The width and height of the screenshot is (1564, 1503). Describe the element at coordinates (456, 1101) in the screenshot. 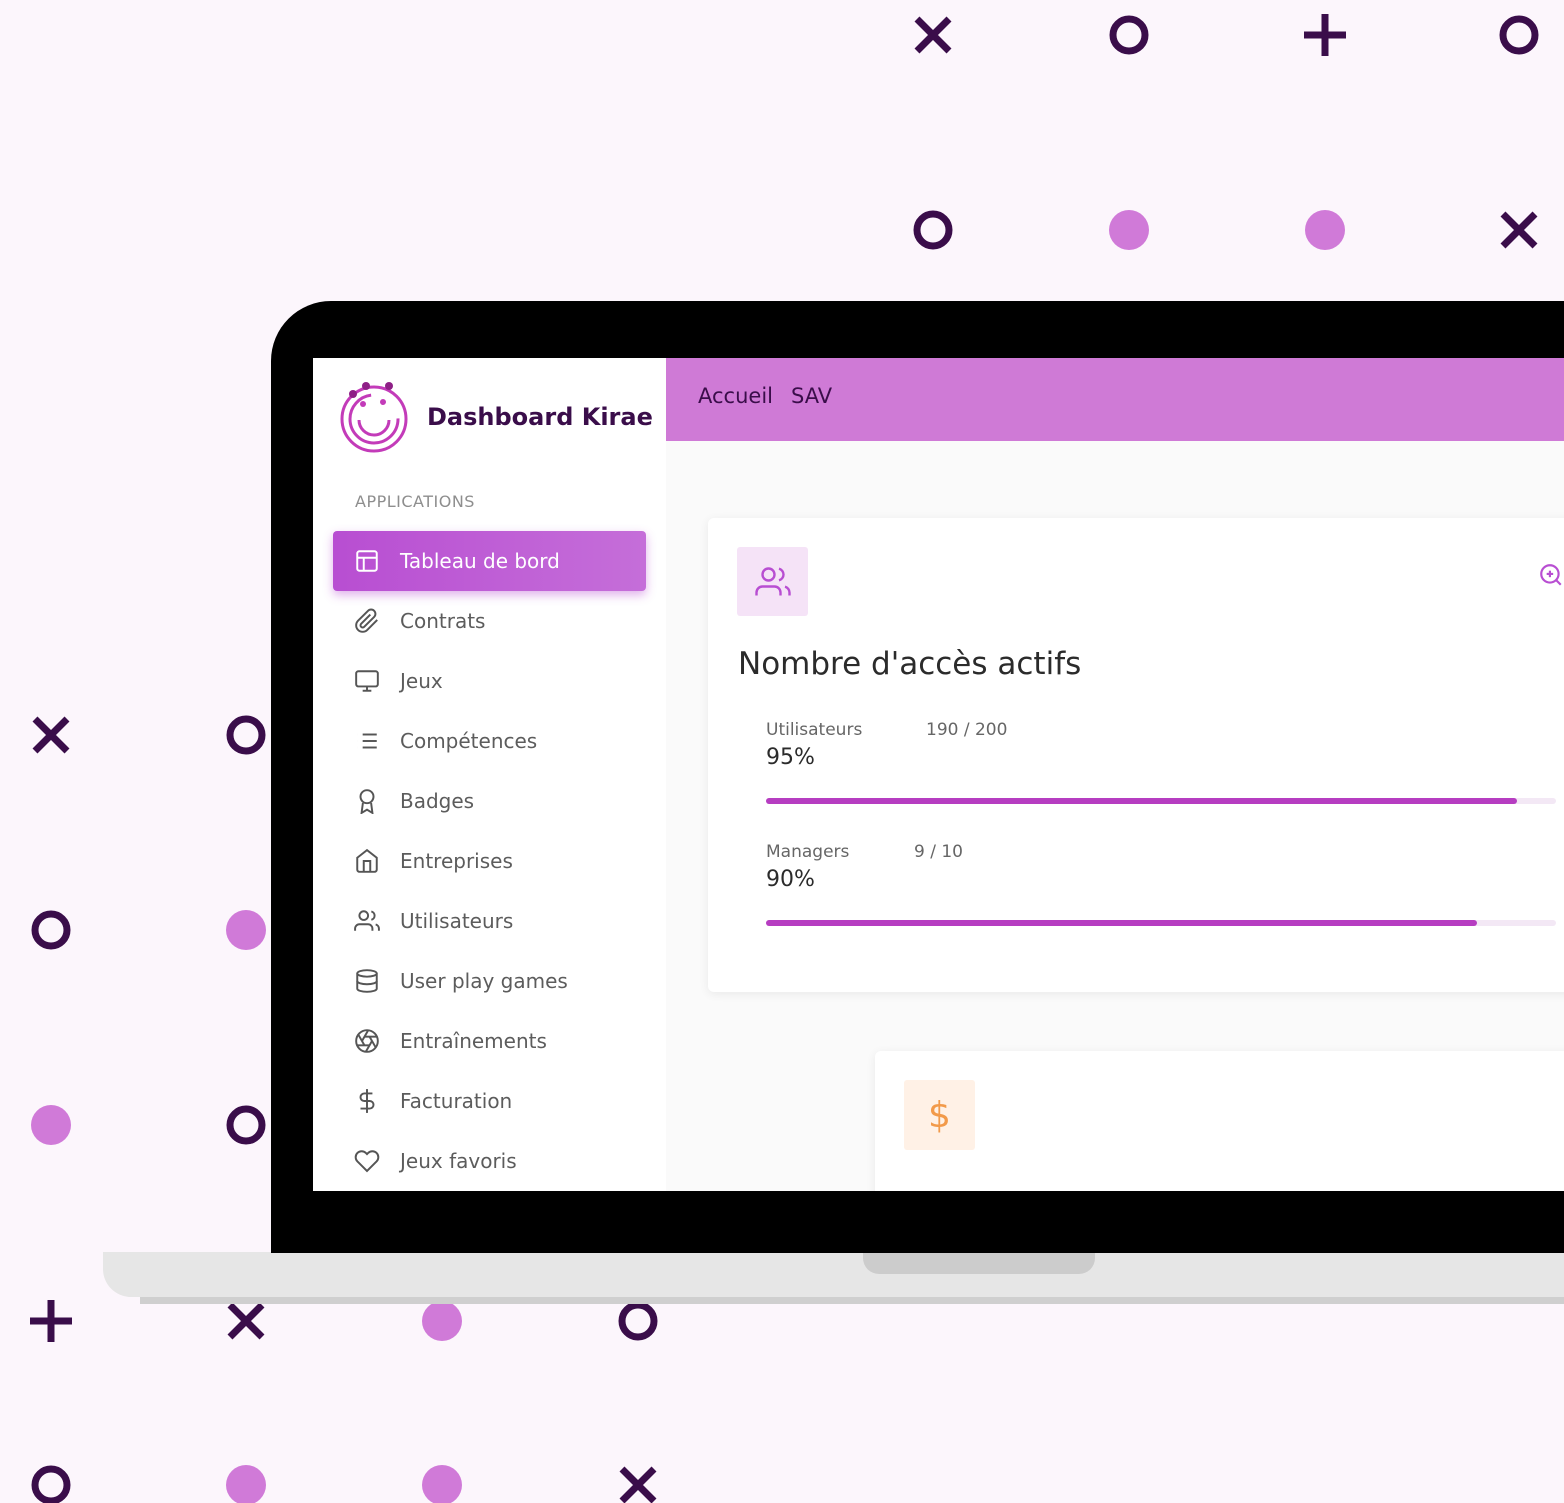

I see `sidebar-item-label: Facturation` at that location.